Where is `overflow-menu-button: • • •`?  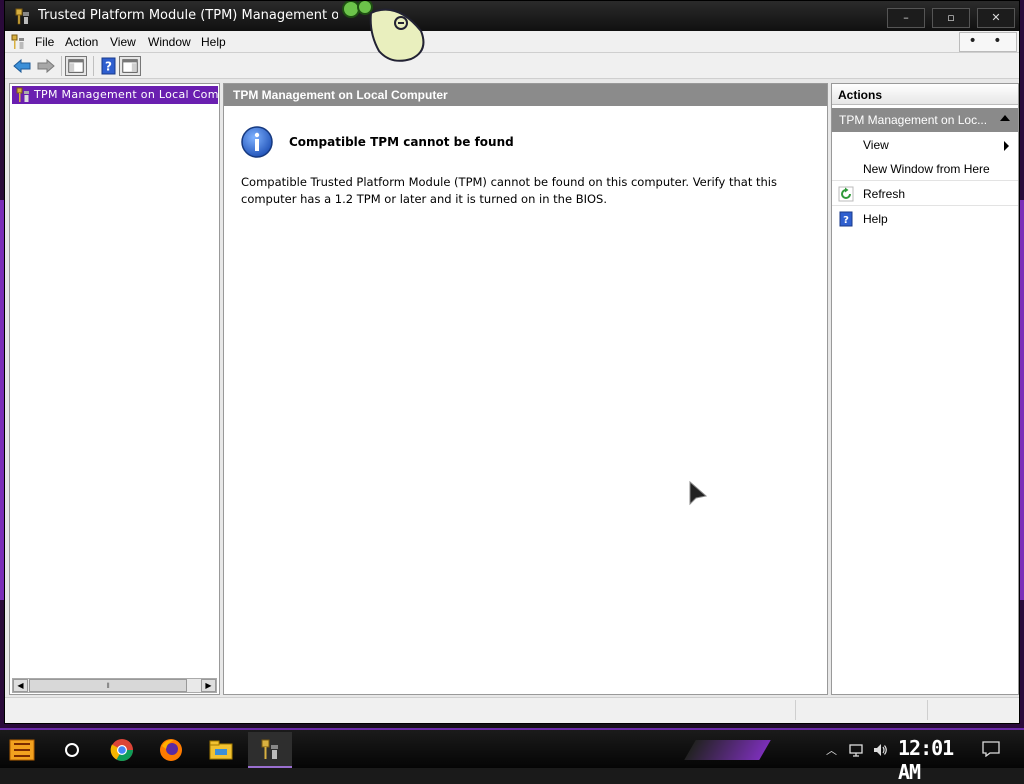 overflow-menu-button: • • • is located at coordinates (988, 48).